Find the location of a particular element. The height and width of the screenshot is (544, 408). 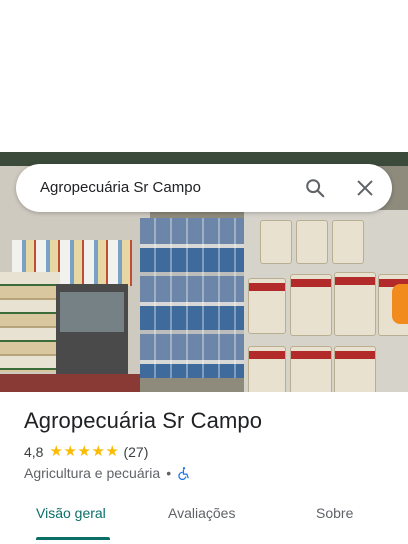

category-row: Agricultura e pecuária • is located at coordinates (107, 473).